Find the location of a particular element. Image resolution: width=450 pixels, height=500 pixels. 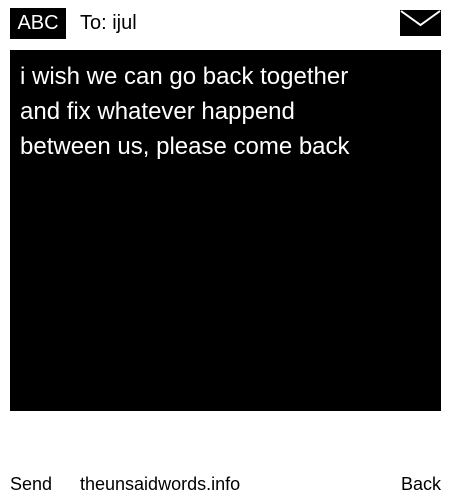

site-label: theunsaidwords.info is located at coordinates (160, 484).